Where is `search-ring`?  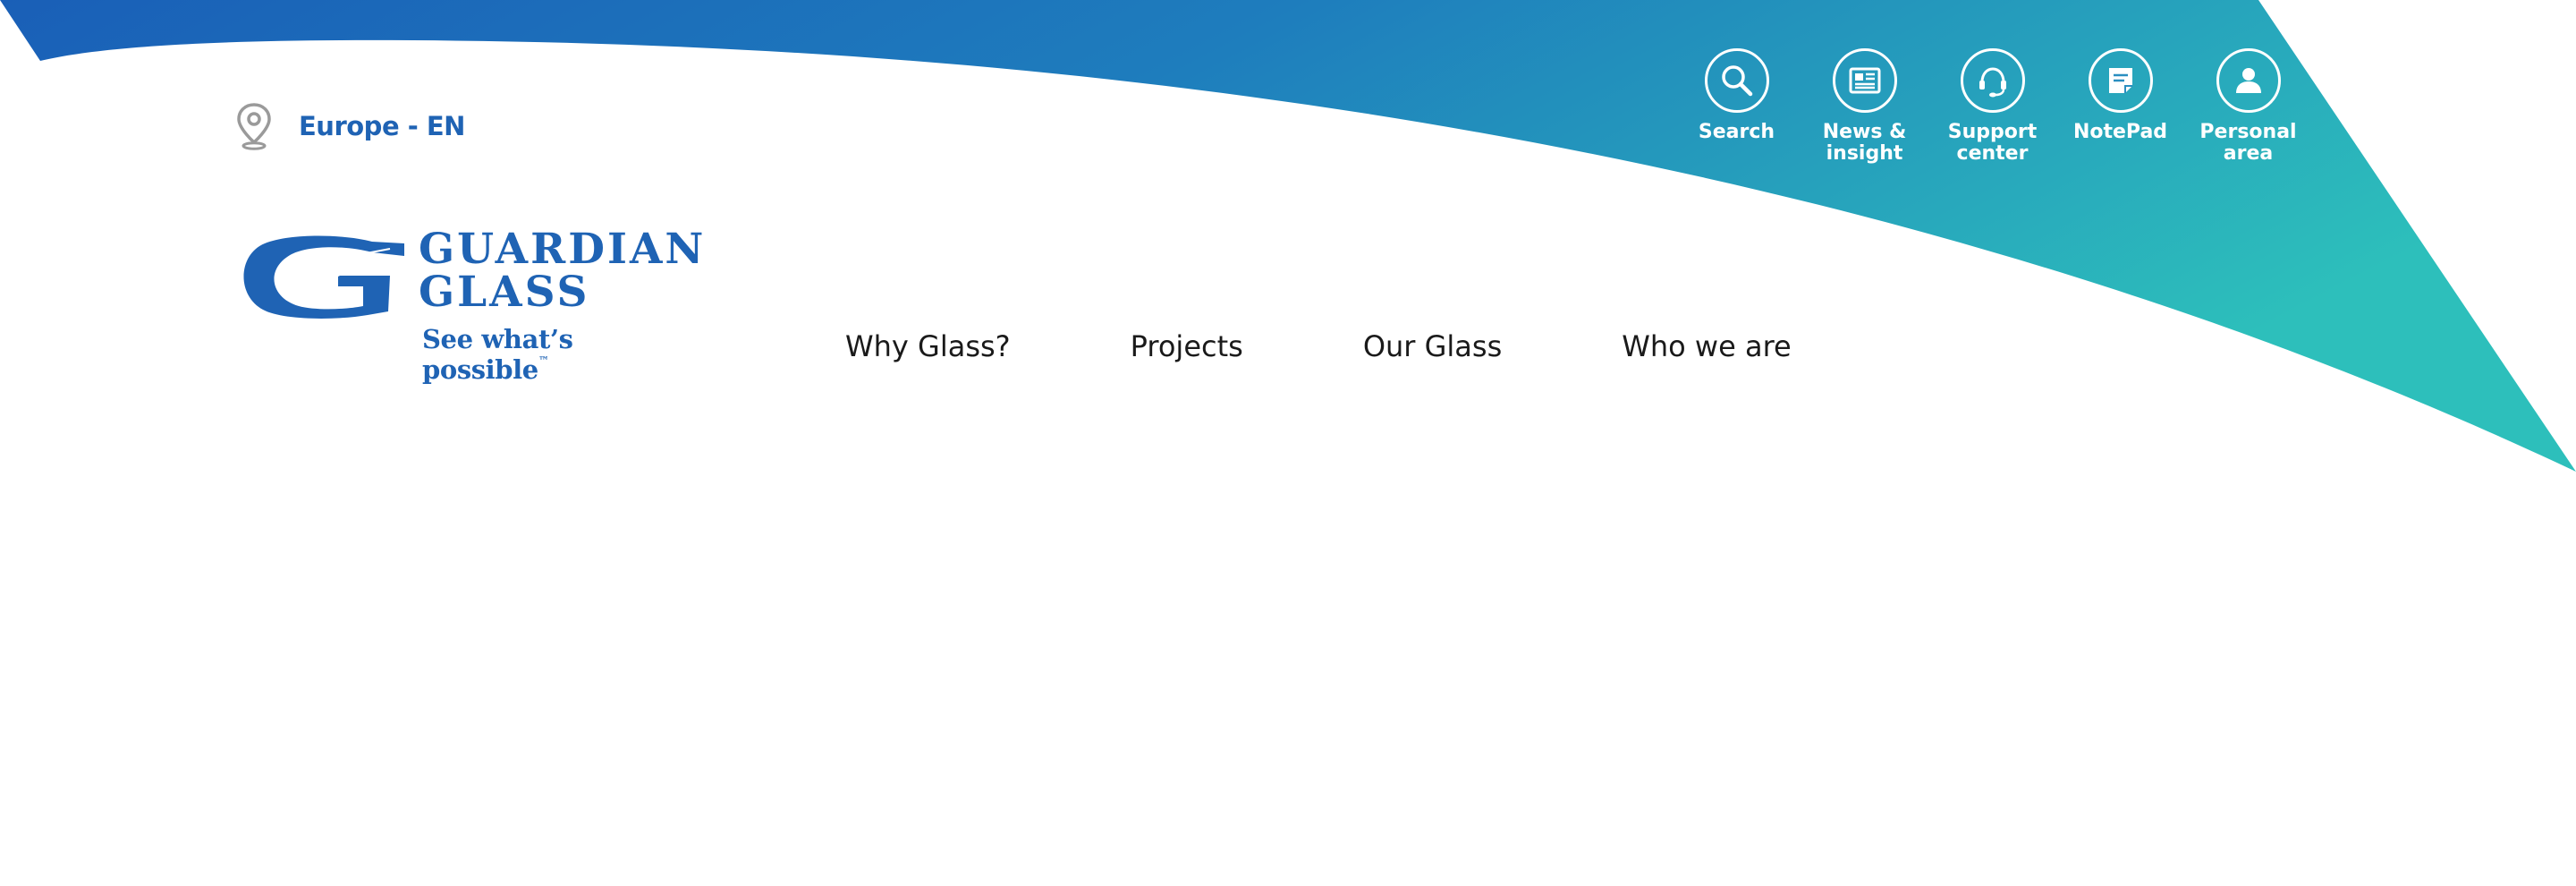
search-ring is located at coordinates (1736, 80).